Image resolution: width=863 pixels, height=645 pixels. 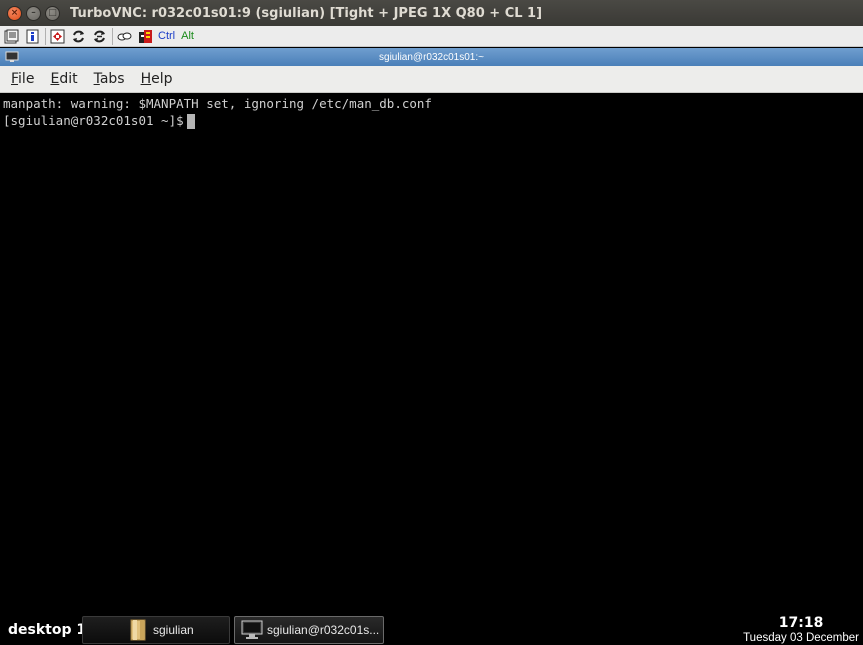 What do you see at coordinates (431, 36) in the screenshot?
I see `vnc-toolbar: Ctrl Alt` at bounding box center [431, 36].